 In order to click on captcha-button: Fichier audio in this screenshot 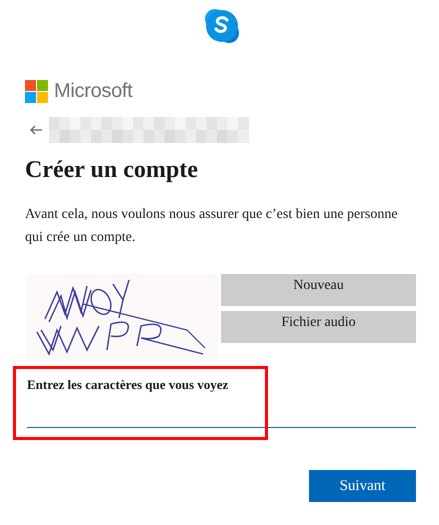, I will do `click(318, 327)`.